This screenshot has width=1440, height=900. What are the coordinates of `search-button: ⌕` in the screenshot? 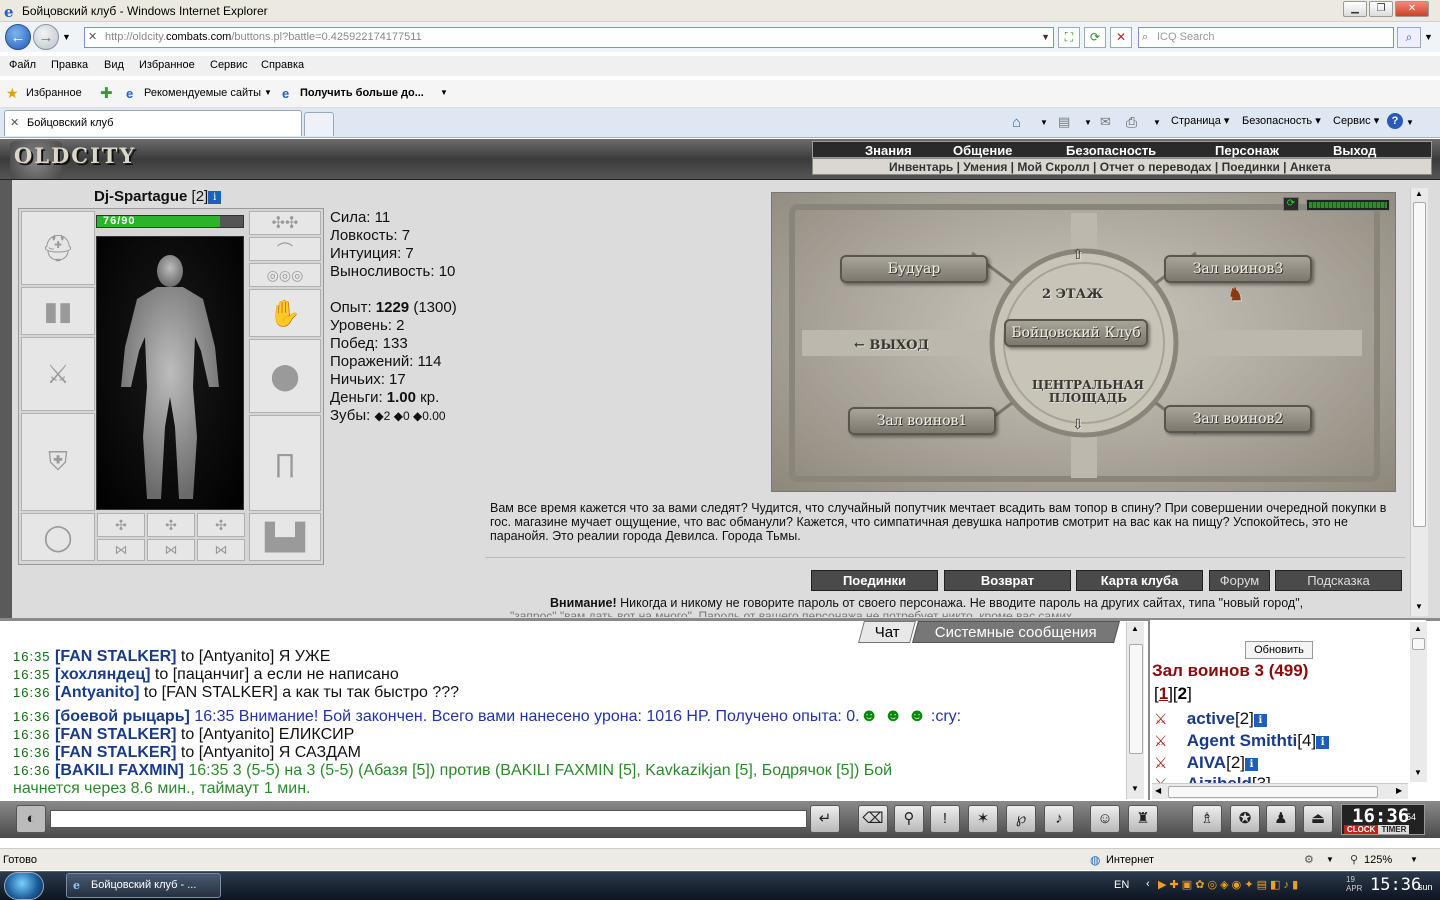 It's located at (1409, 37).